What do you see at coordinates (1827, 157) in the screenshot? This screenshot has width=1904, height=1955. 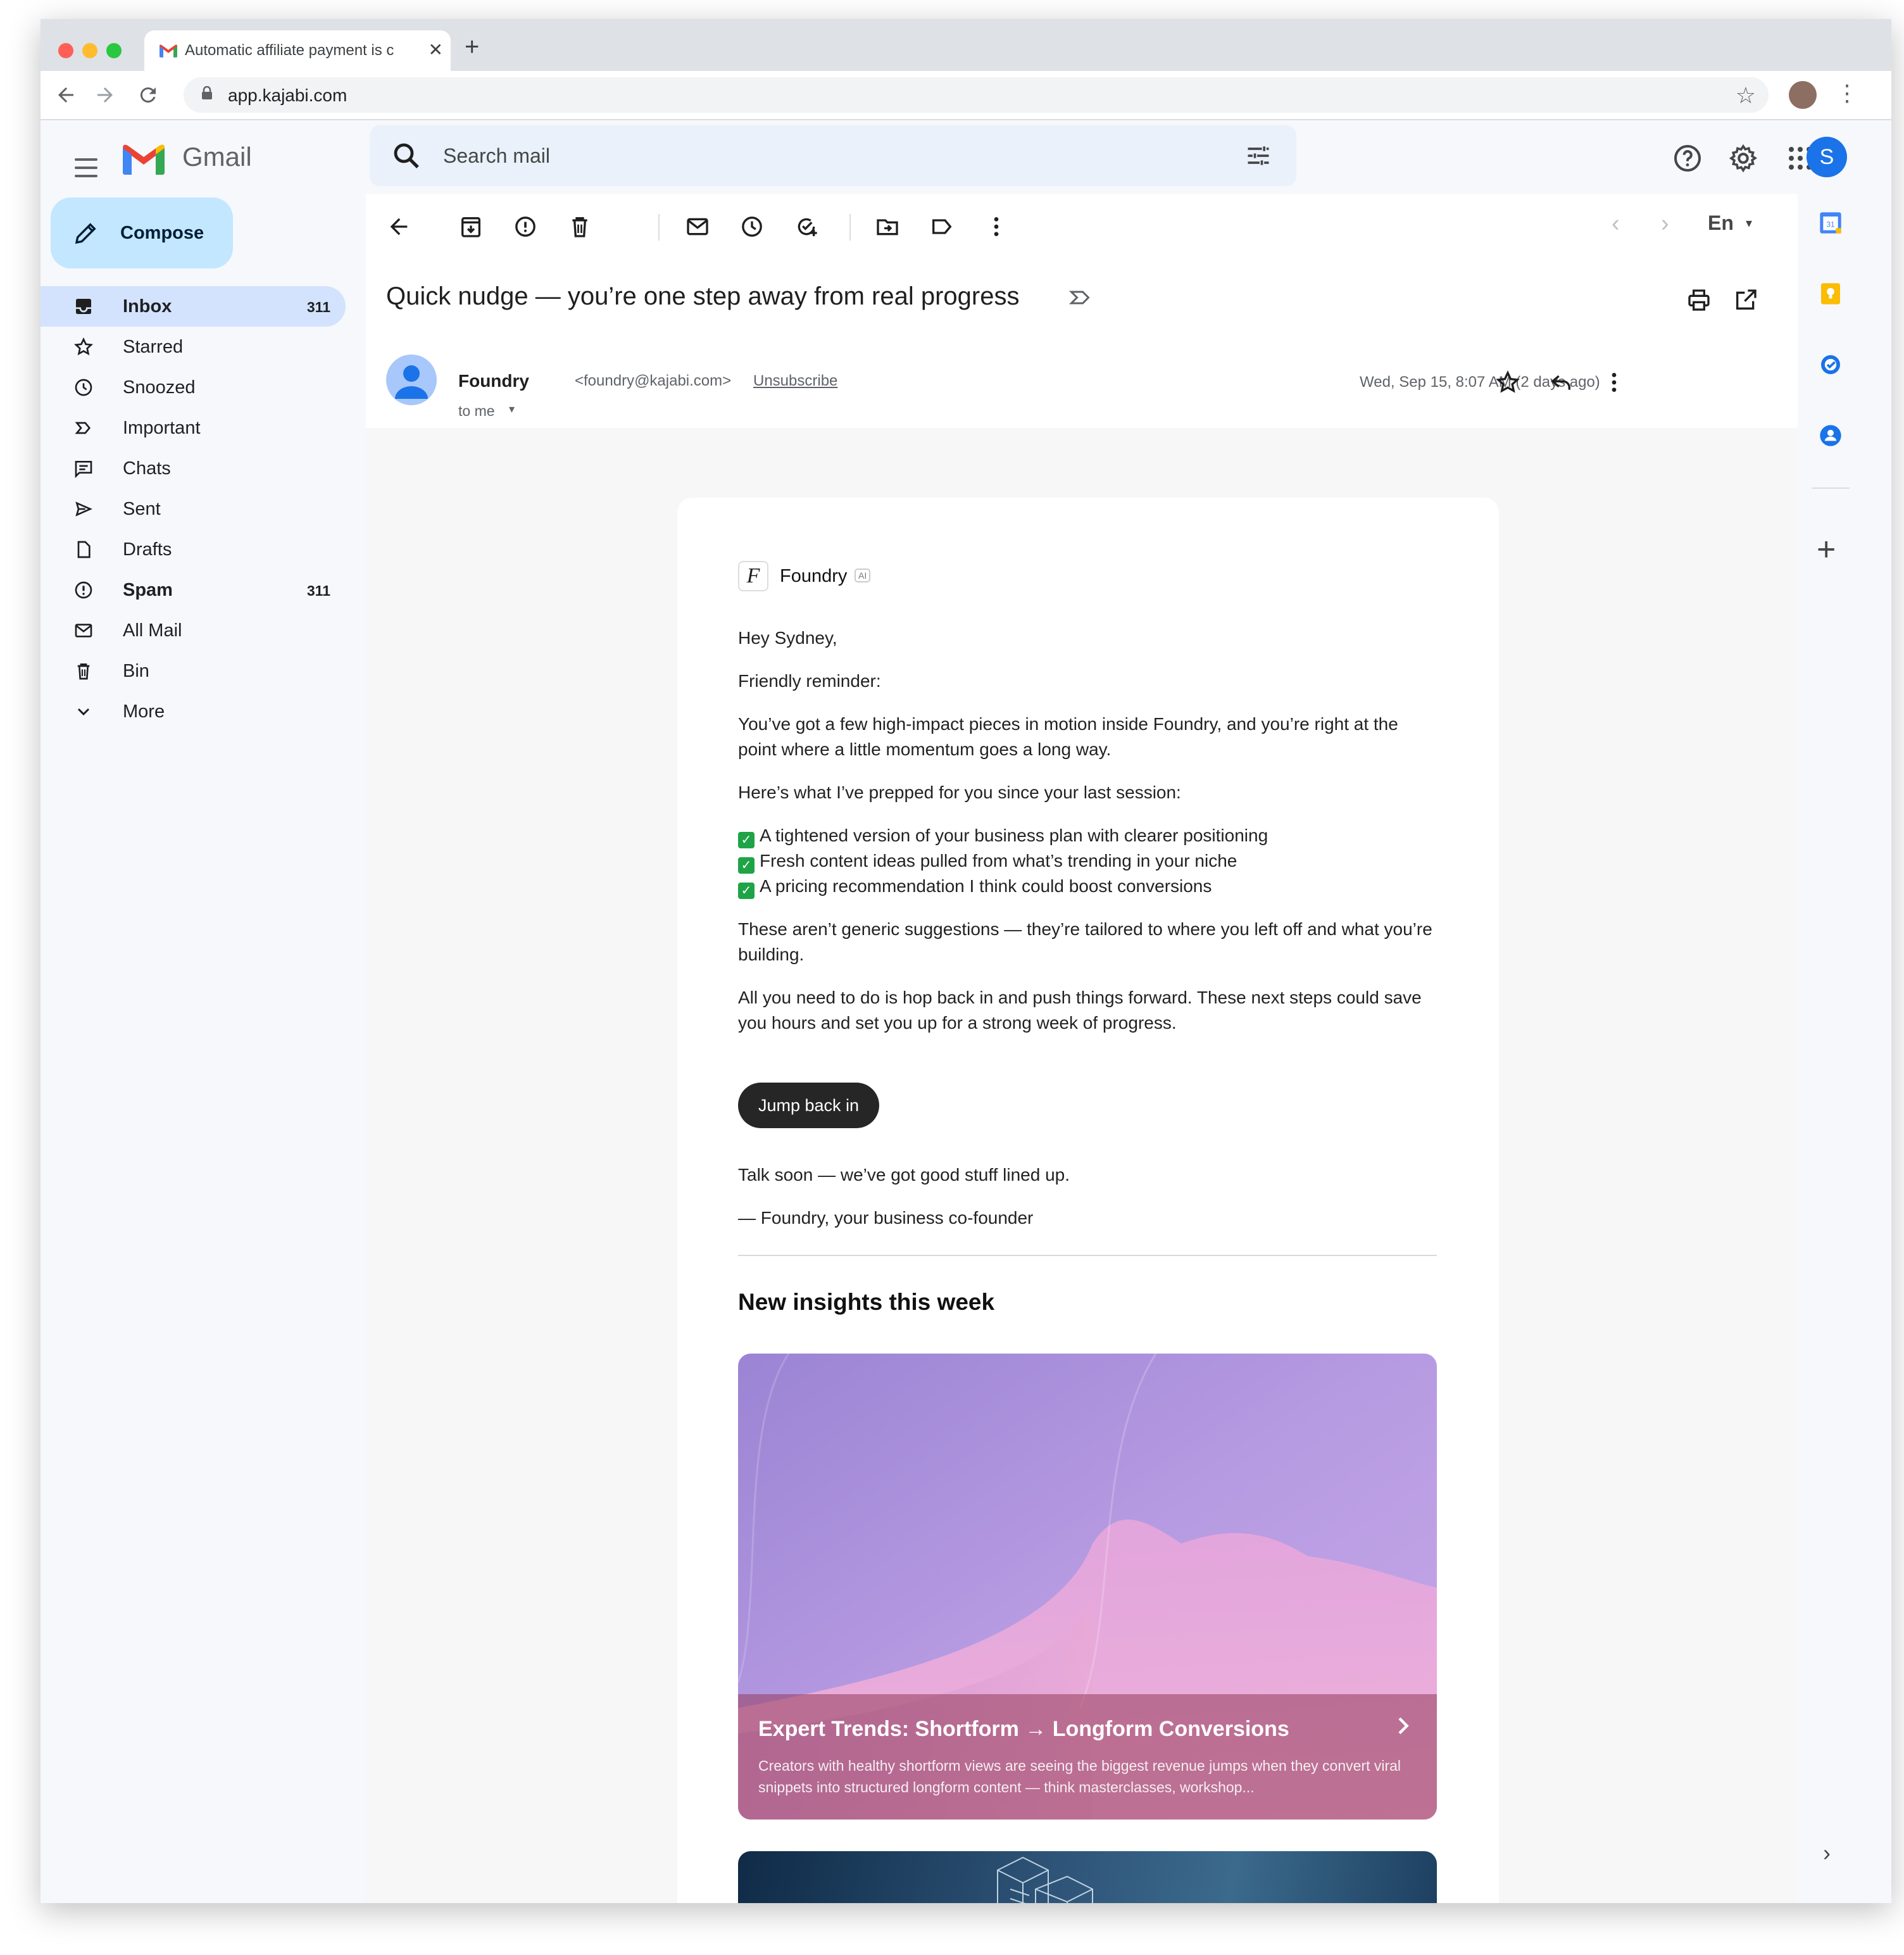 I see `account-avatar: S` at bounding box center [1827, 157].